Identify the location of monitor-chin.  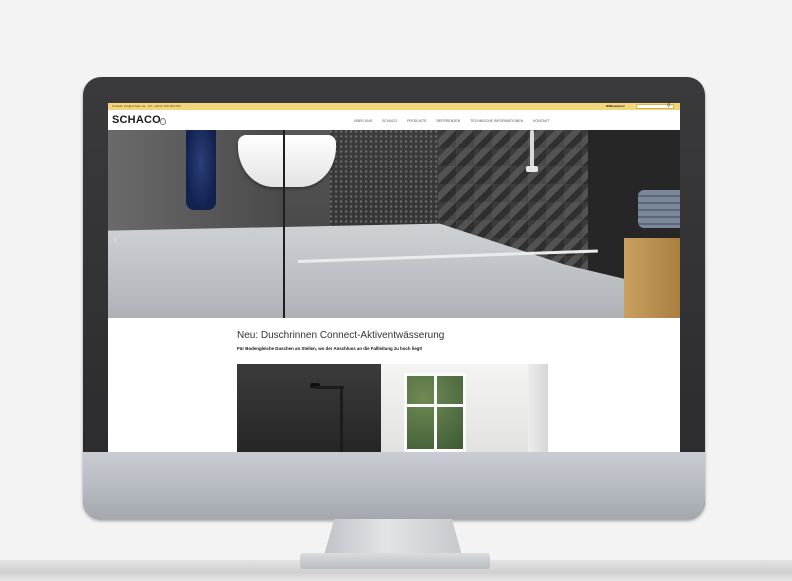
(394, 485).